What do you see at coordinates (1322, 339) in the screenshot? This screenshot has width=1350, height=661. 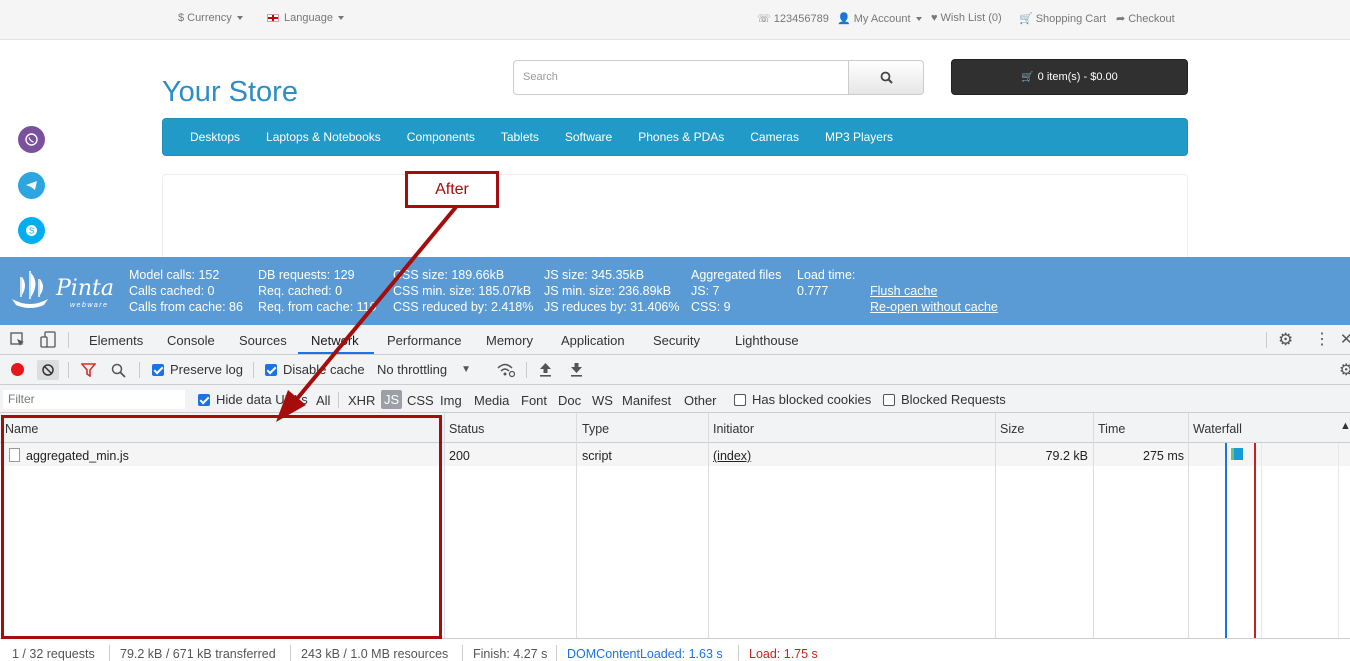 I see `more-options-icon: ⋮` at bounding box center [1322, 339].